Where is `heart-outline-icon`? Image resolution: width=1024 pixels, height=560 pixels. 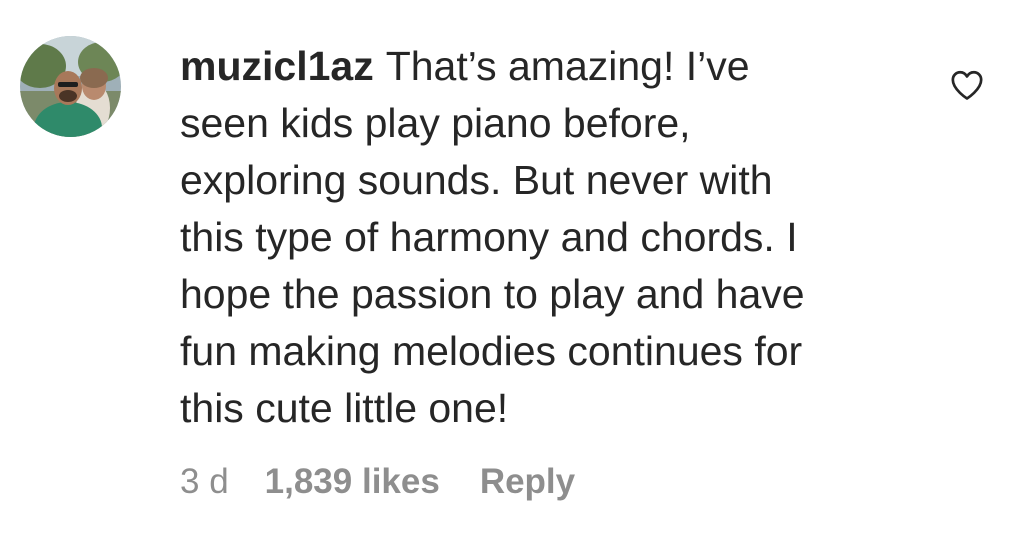
heart-outline-icon is located at coordinates (967, 85).